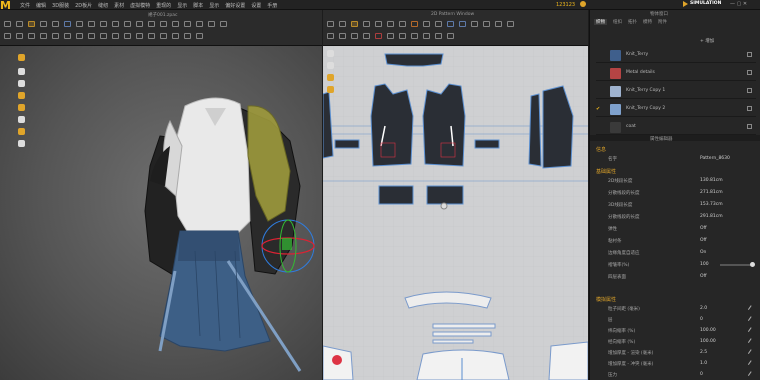  I want to click on topstitch-tool-icon, so click(163, 24).